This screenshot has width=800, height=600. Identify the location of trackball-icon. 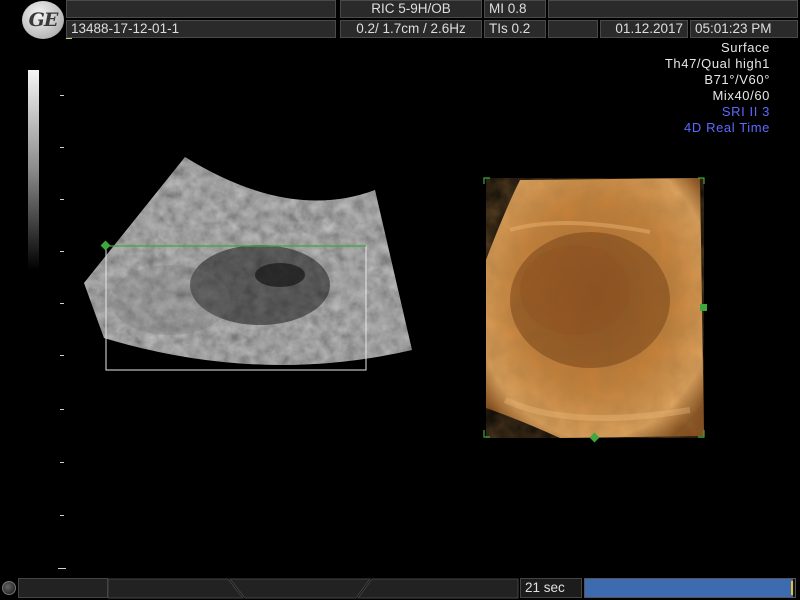
(9, 588).